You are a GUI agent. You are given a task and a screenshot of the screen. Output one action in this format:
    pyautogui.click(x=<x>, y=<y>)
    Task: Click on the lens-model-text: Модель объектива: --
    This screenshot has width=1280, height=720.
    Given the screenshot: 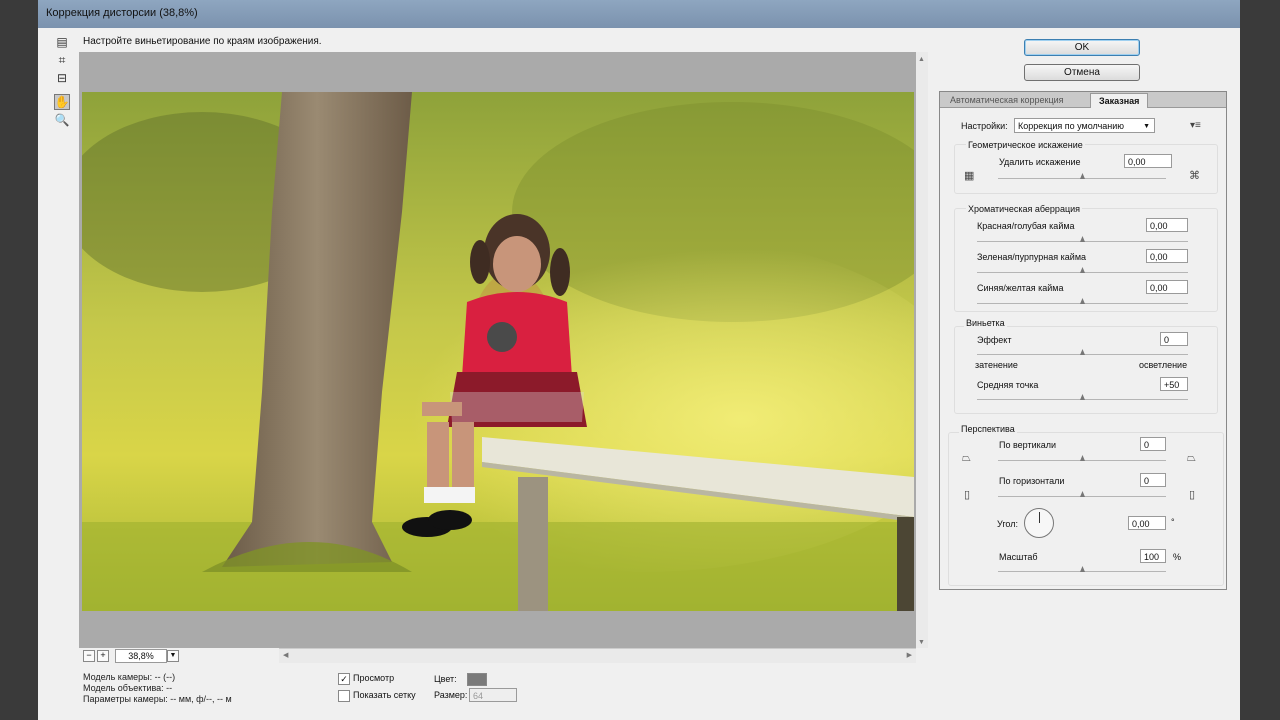 What is the action you would take?
    pyautogui.click(x=128, y=688)
    